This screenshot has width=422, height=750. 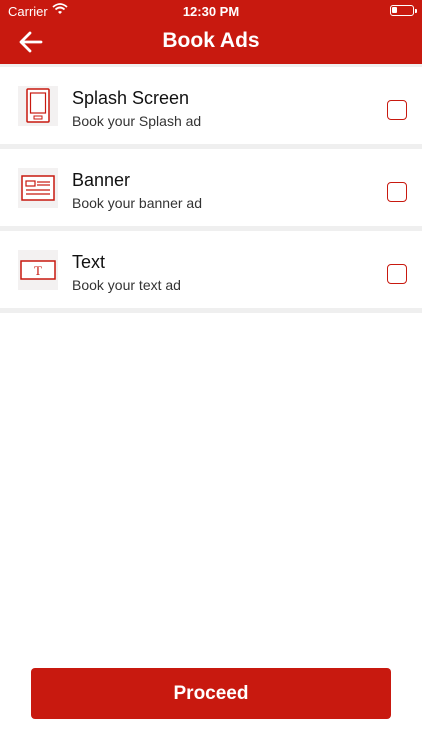 I want to click on splash-checkbox, so click(x=397, y=110).